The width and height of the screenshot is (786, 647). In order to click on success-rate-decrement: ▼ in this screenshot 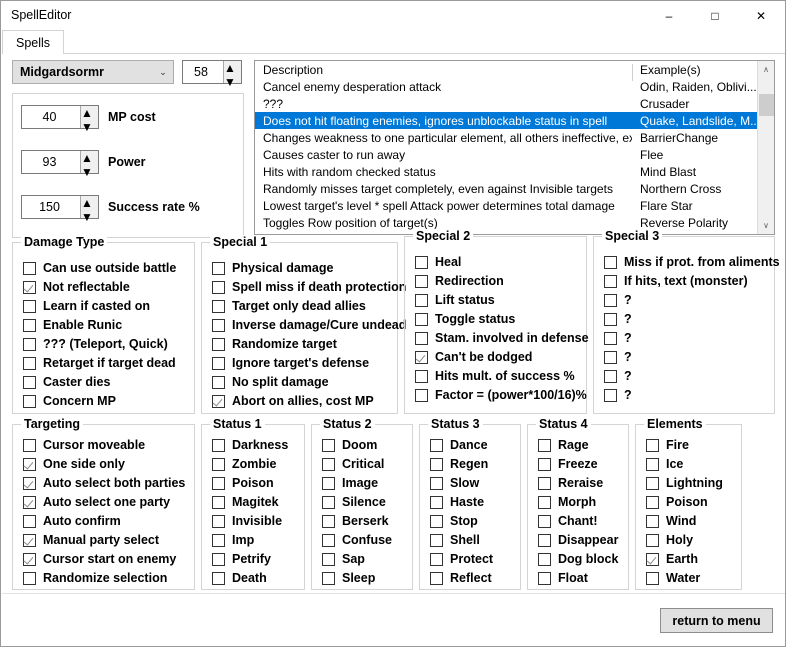, I will do `click(89, 217)`.